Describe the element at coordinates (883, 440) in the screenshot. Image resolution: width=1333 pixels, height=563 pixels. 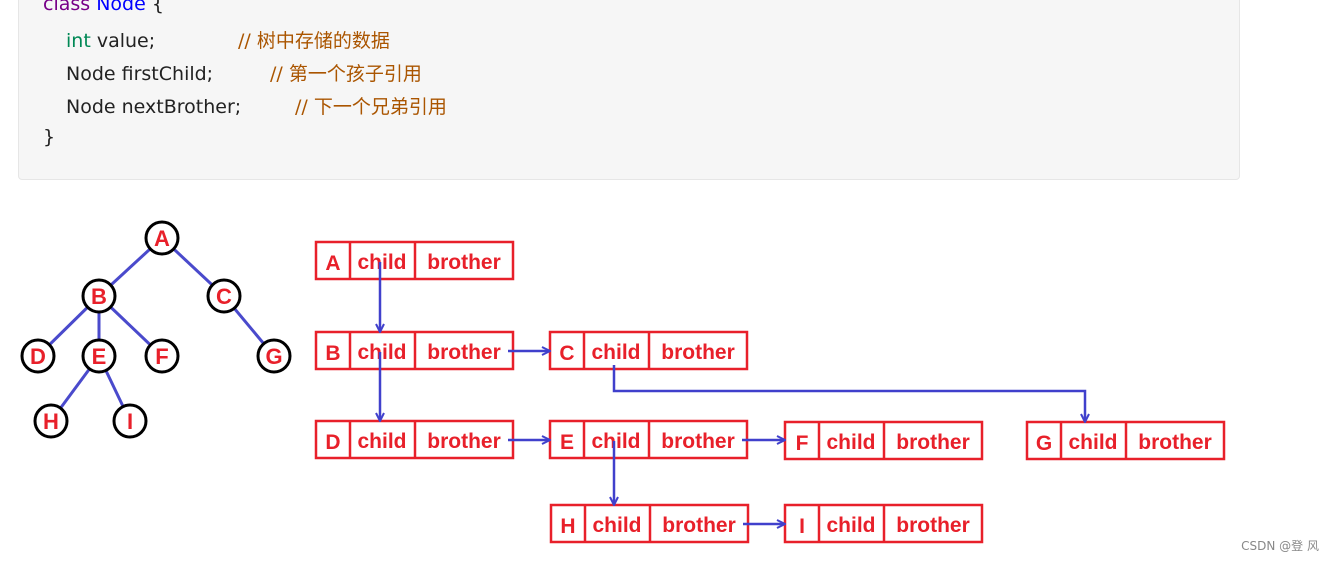
I see `list-node-F: Fchild brother` at that location.